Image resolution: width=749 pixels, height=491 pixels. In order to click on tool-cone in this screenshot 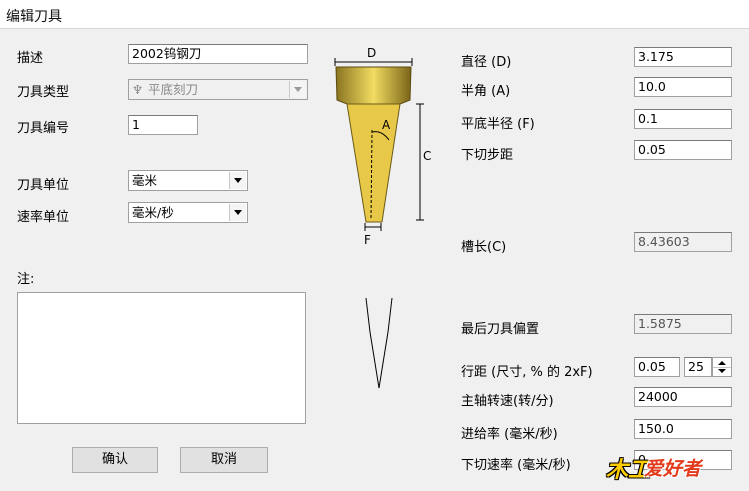, I will do `click(373, 163)`.